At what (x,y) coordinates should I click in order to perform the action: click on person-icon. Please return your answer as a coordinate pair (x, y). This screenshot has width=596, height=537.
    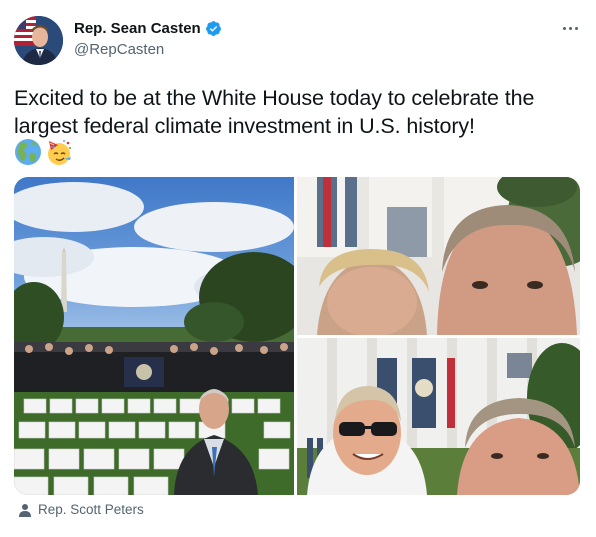
    Looking at the image, I should click on (25, 510).